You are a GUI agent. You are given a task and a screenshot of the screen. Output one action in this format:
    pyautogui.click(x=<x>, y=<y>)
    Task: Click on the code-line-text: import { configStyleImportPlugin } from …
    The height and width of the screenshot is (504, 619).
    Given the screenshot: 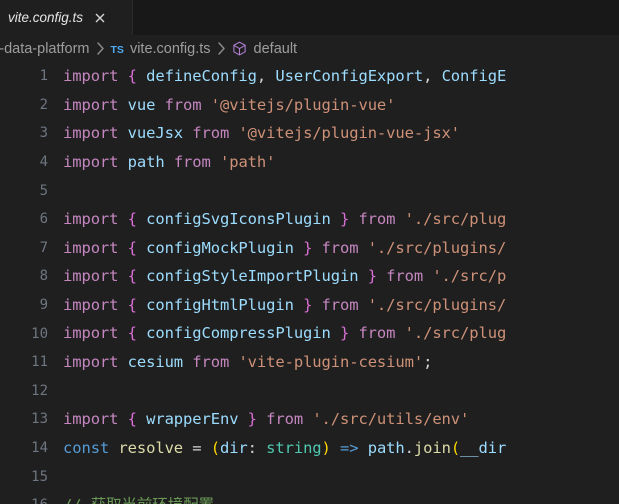 What is the action you would take?
    pyautogui.click(x=333, y=276)
    